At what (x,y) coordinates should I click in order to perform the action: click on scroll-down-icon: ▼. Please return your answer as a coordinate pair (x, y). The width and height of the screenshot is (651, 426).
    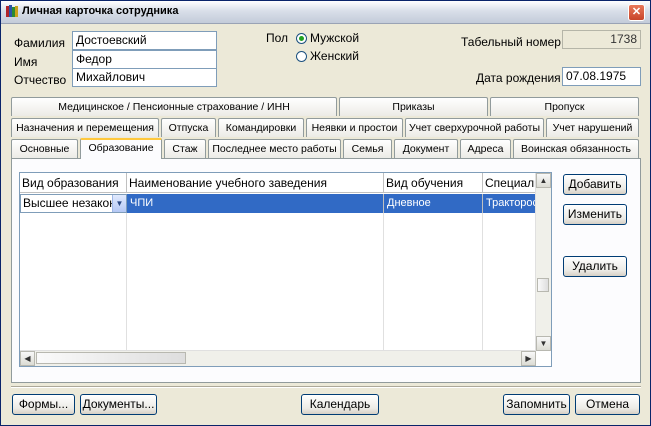
    Looking at the image, I should click on (543, 343).